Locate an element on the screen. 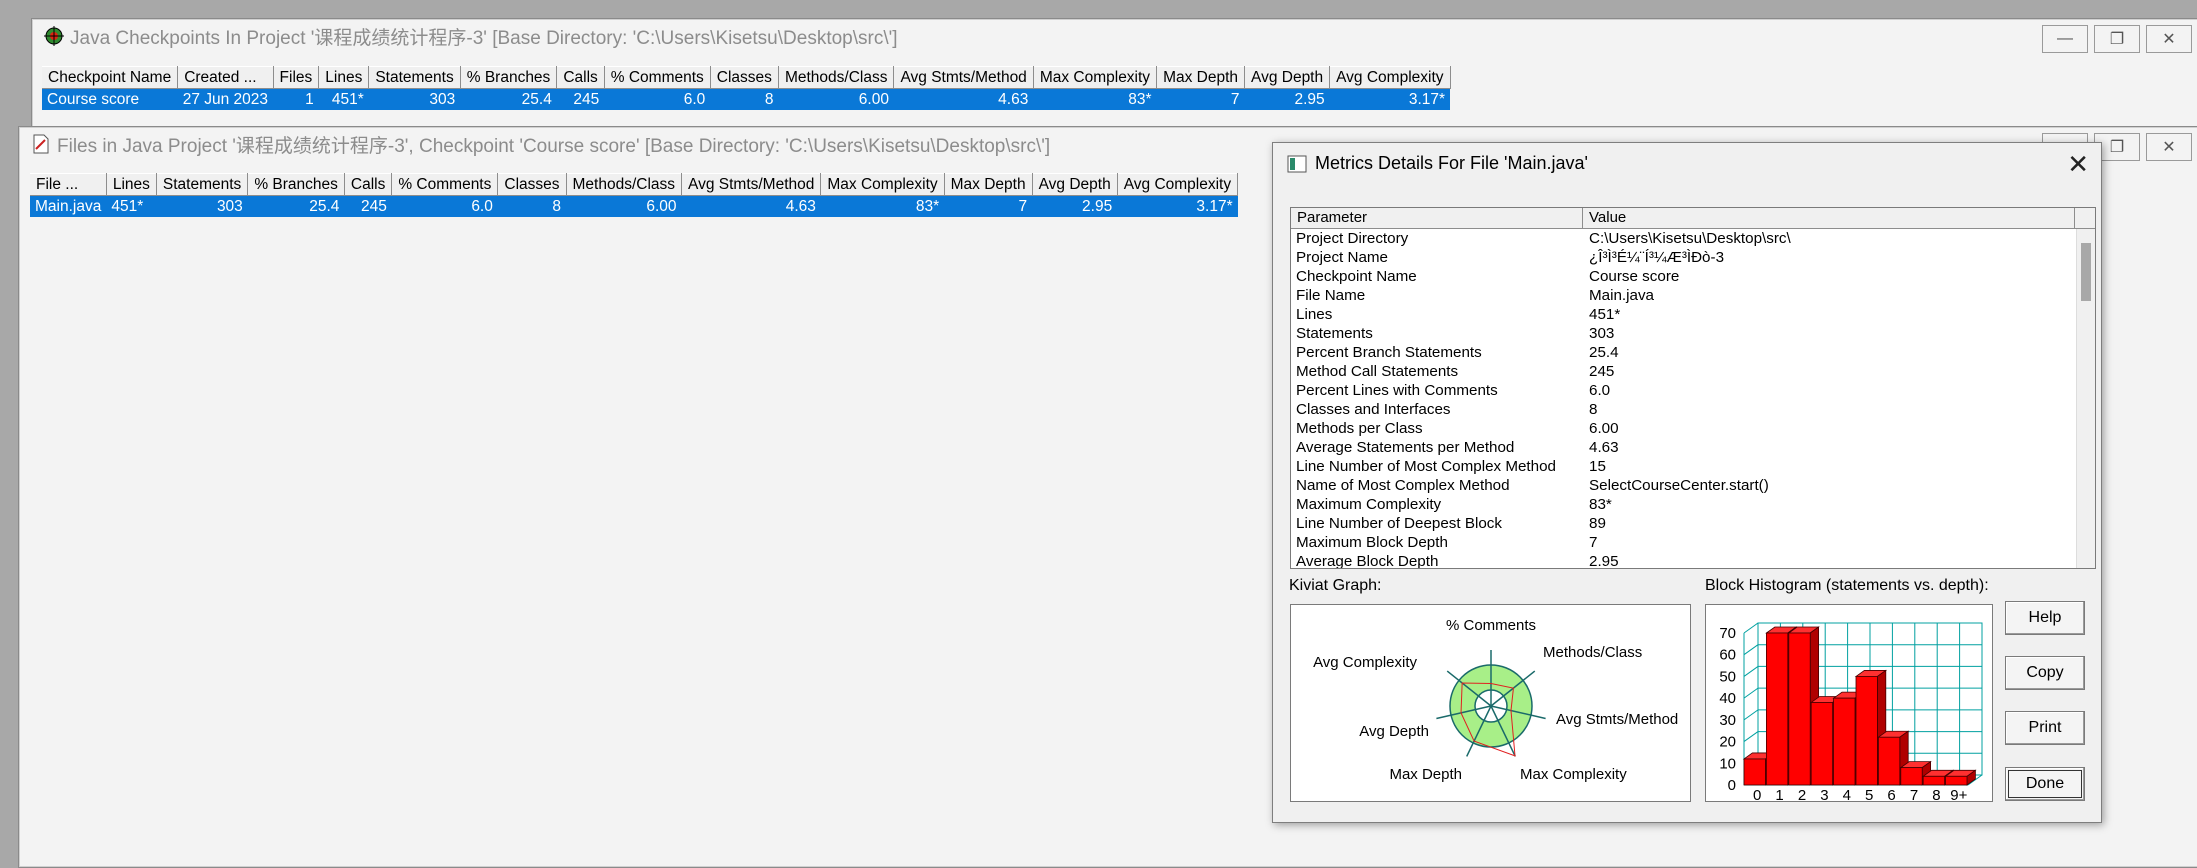 Image resolution: width=2197 pixels, height=868 pixels. list-item: Method Call Statements 245 is located at coordinates (1693, 371).